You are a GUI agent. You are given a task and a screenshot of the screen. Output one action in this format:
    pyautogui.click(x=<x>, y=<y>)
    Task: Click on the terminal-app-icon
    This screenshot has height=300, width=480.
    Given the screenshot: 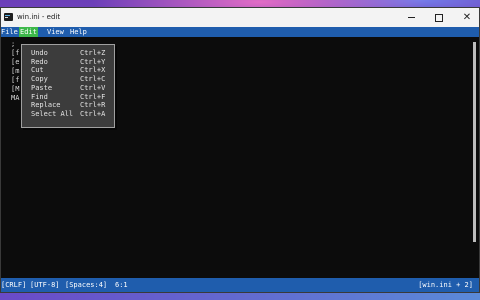 What is the action you would take?
    pyautogui.click(x=8, y=17)
    